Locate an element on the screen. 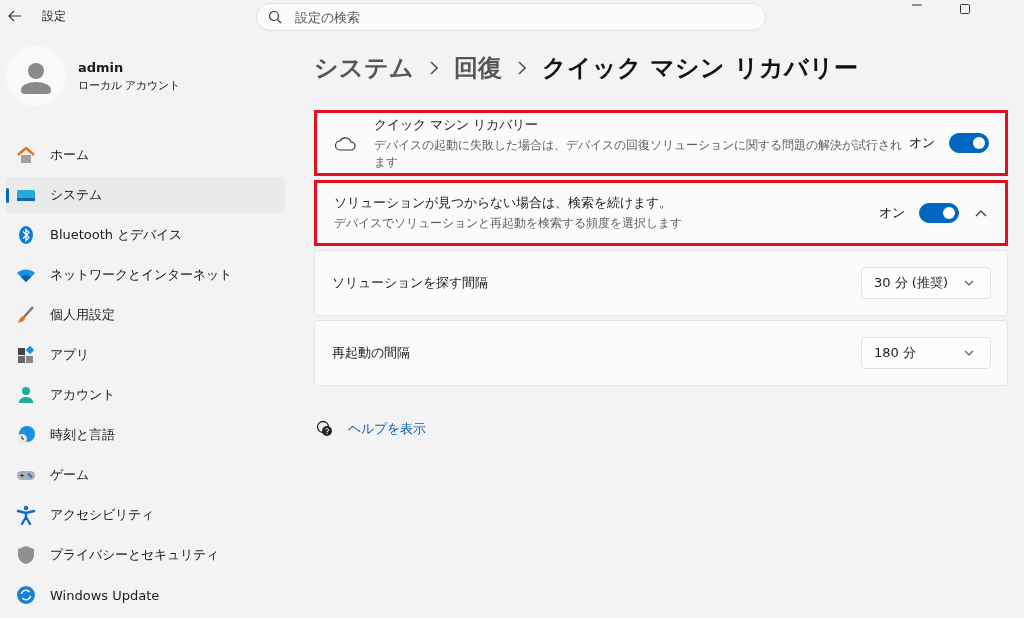 The width and height of the screenshot is (1024, 618). setting-title: クイック マシン リカバリー is located at coordinates (457, 124).